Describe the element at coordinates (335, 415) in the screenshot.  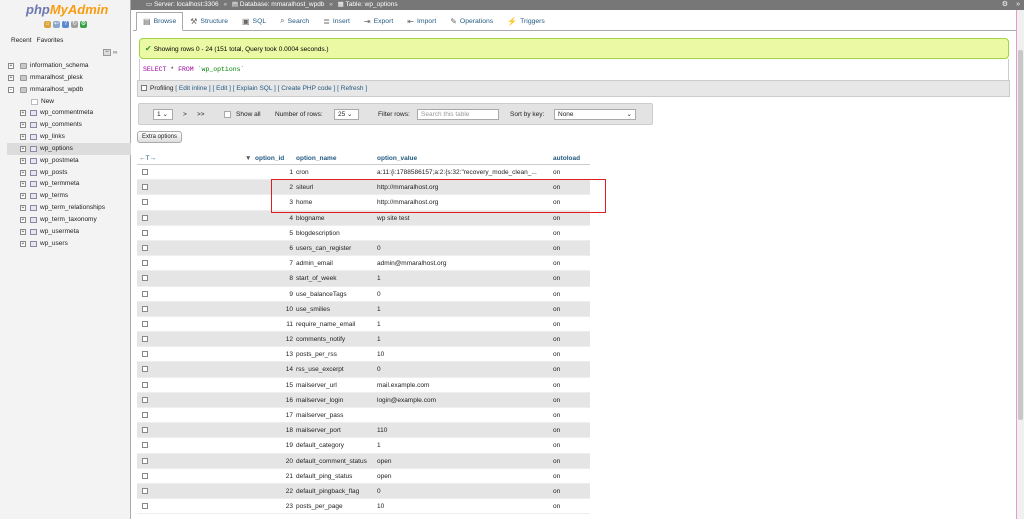
I see `cell-option-name: mailserver_pass` at that location.